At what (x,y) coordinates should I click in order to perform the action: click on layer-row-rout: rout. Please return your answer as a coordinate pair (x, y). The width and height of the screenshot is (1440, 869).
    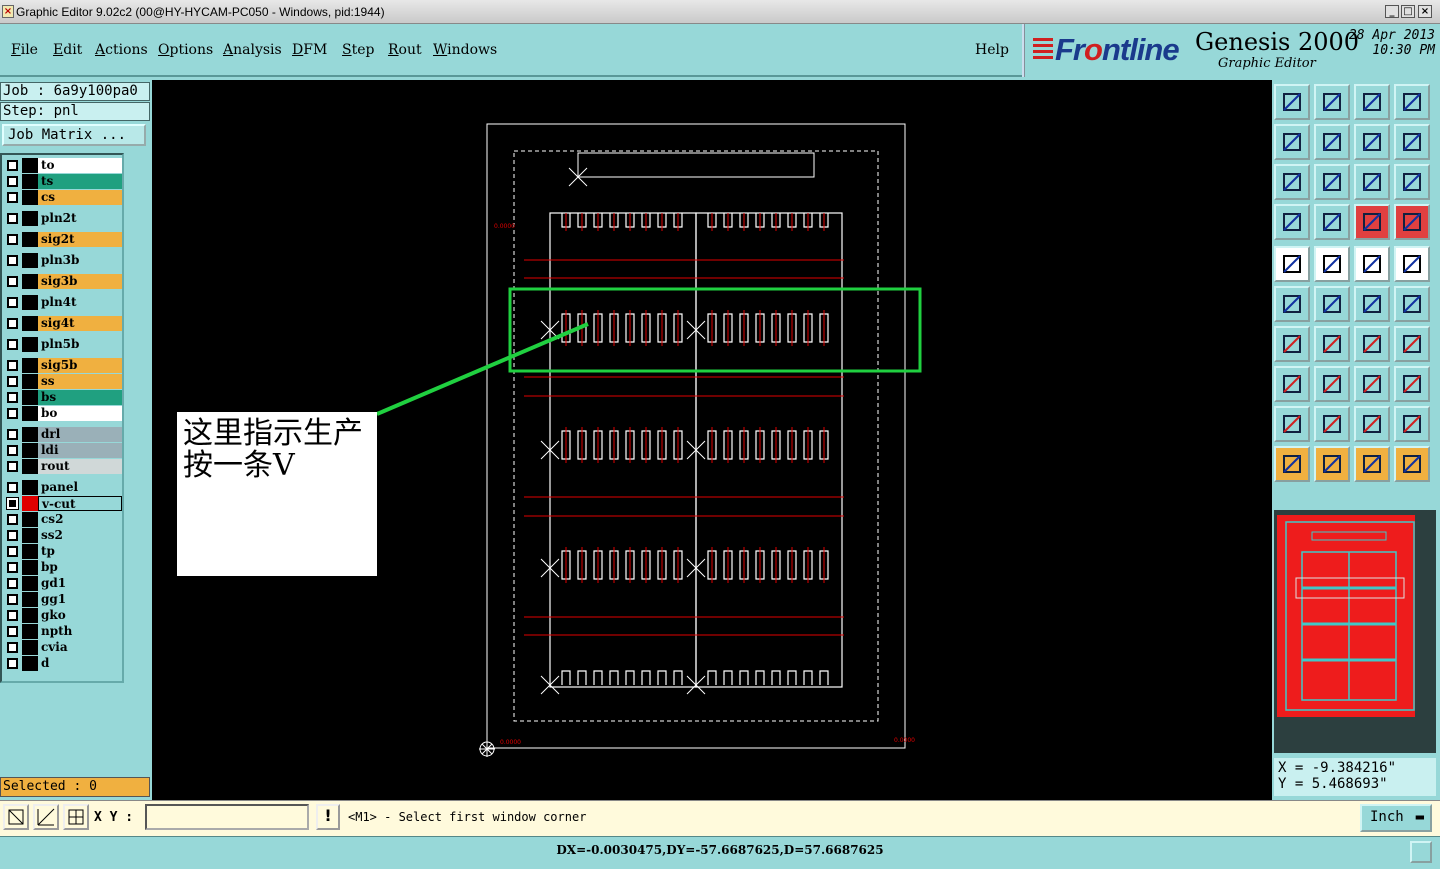
    Looking at the image, I should click on (63, 466).